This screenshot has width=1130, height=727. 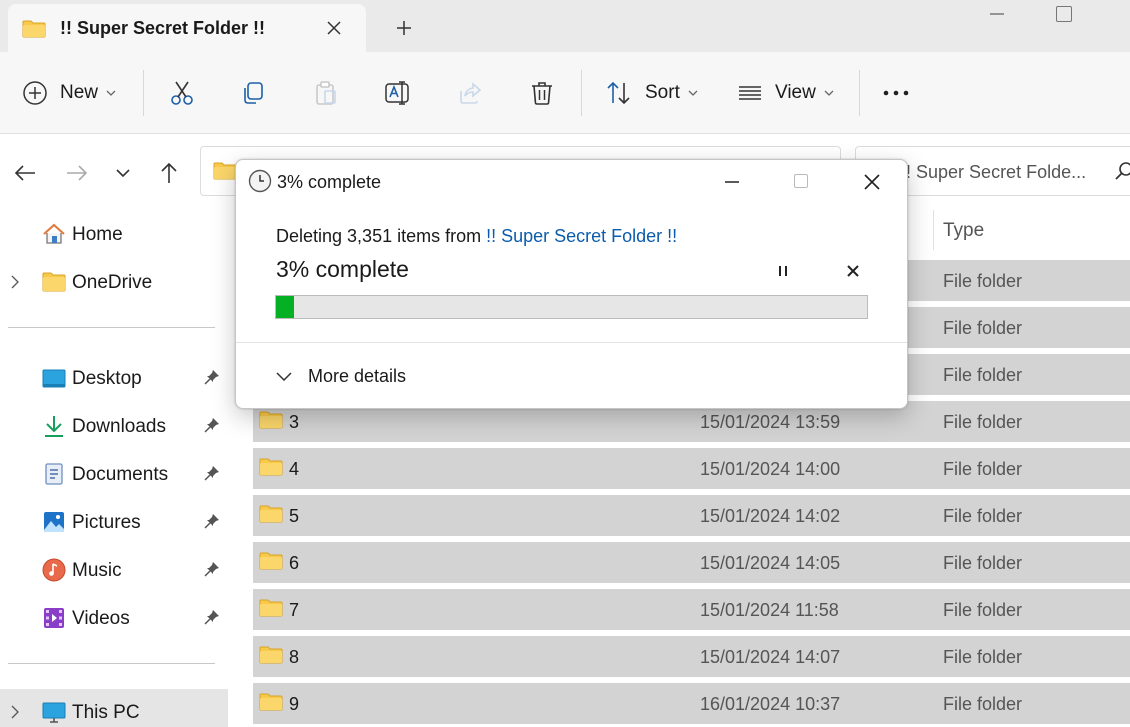 I want to click on view-list-icon, so click(x=750, y=93).